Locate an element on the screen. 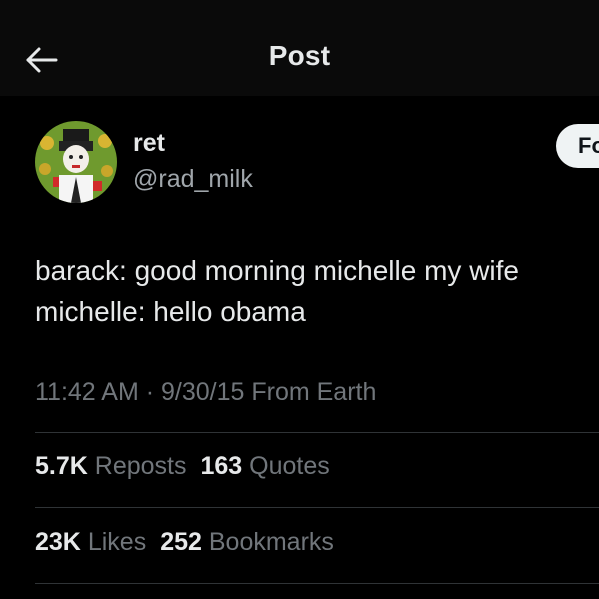  bookmarks-label: Bookmarks is located at coordinates (271, 542).